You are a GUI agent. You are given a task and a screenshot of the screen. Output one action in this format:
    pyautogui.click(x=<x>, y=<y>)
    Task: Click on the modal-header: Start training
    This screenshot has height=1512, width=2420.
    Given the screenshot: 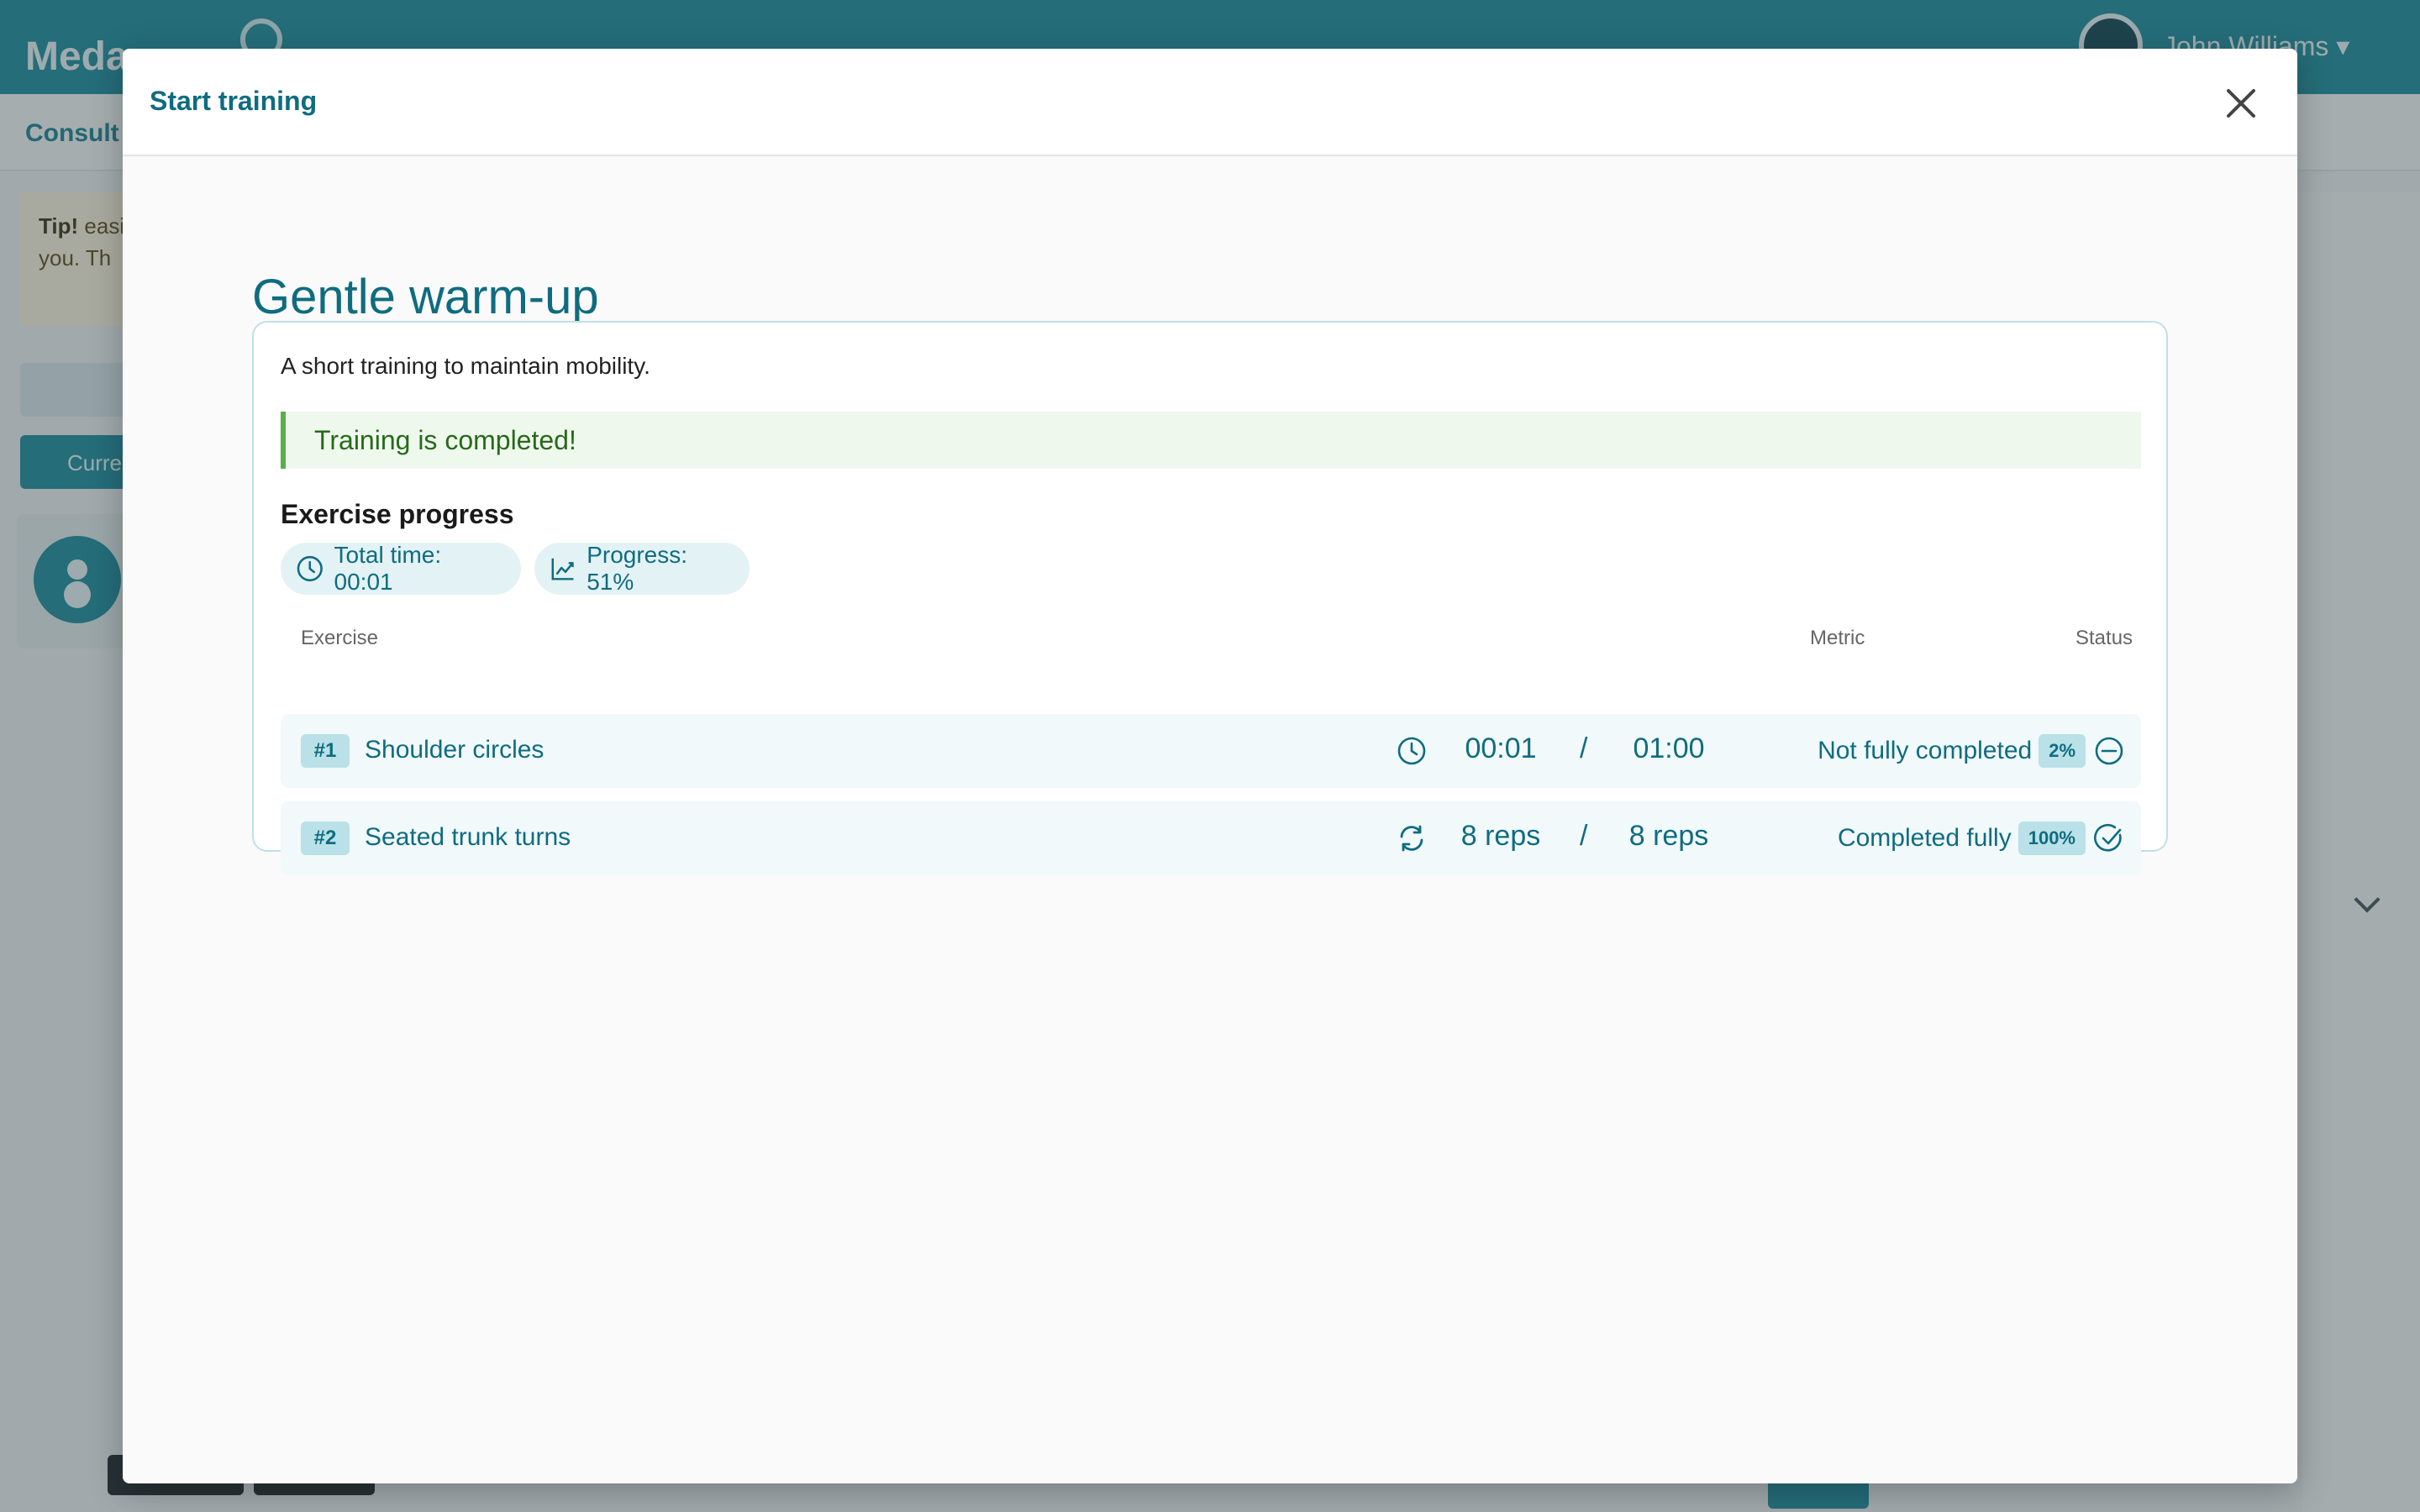 What is the action you would take?
    pyautogui.click(x=1210, y=102)
    